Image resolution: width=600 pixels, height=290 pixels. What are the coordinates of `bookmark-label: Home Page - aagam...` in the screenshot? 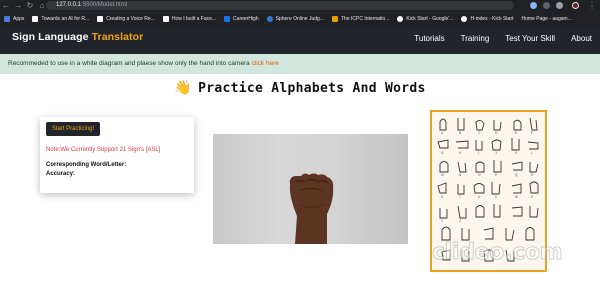 It's located at (546, 18).